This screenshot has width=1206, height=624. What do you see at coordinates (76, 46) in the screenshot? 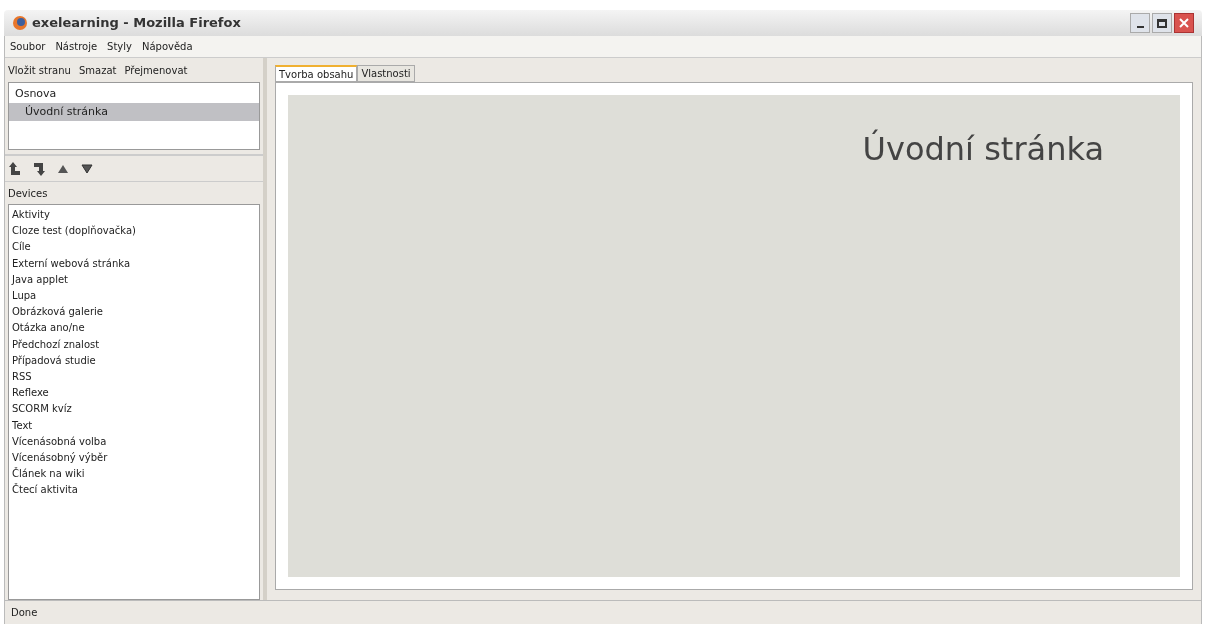
I see `menu-item: Nástroje` at bounding box center [76, 46].